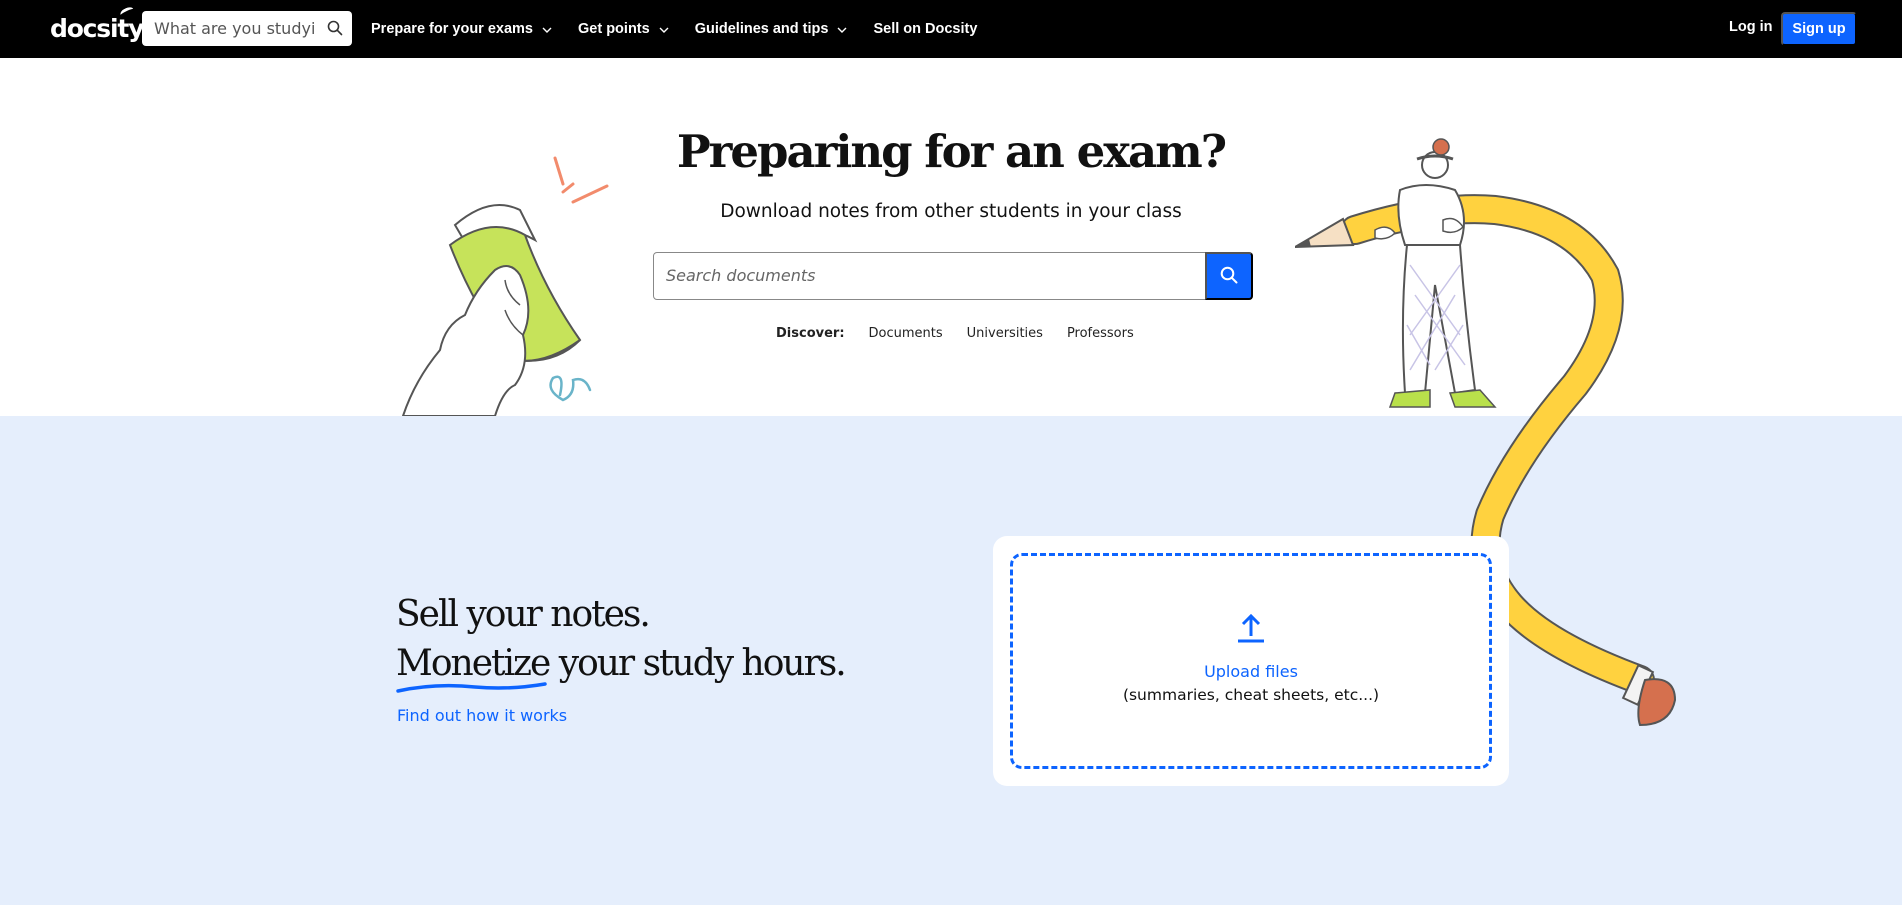 This screenshot has width=1902, height=905. Describe the element at coordinates (1819, 29) in the screenshot. I see `signup-button: Sign up` at that location.